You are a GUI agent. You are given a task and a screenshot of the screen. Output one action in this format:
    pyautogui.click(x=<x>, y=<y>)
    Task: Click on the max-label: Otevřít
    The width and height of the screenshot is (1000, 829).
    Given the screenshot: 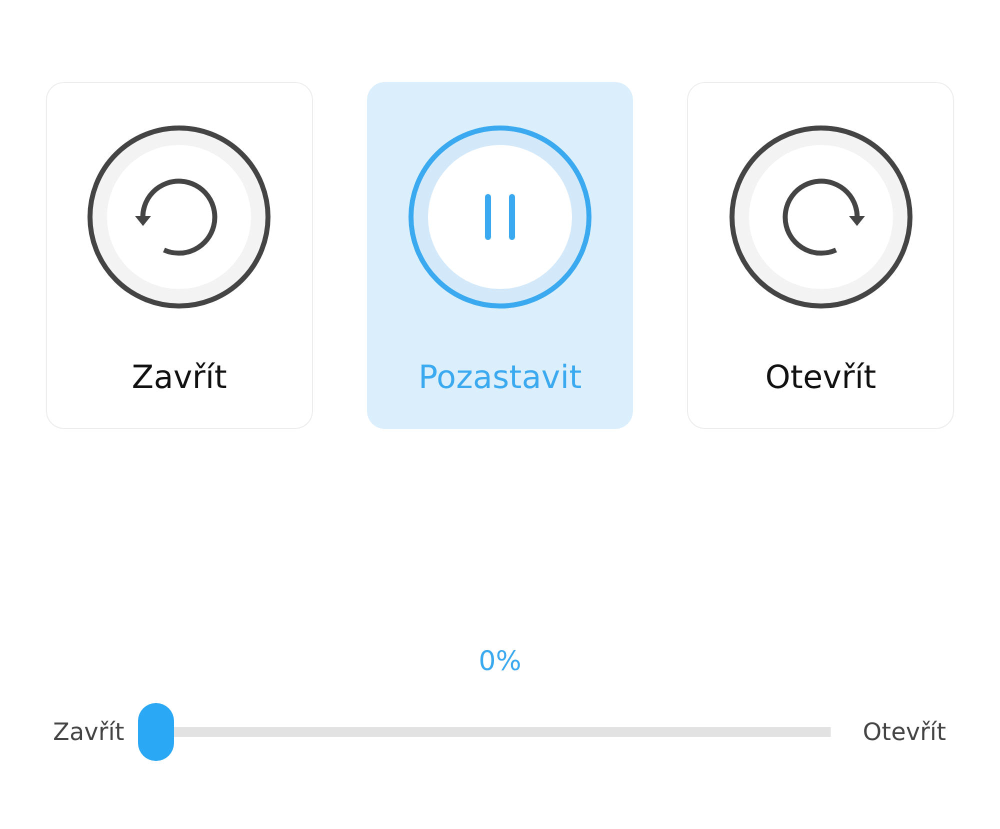 What is the action you would take?
    pyautogui.click(x=904, y=732)
    